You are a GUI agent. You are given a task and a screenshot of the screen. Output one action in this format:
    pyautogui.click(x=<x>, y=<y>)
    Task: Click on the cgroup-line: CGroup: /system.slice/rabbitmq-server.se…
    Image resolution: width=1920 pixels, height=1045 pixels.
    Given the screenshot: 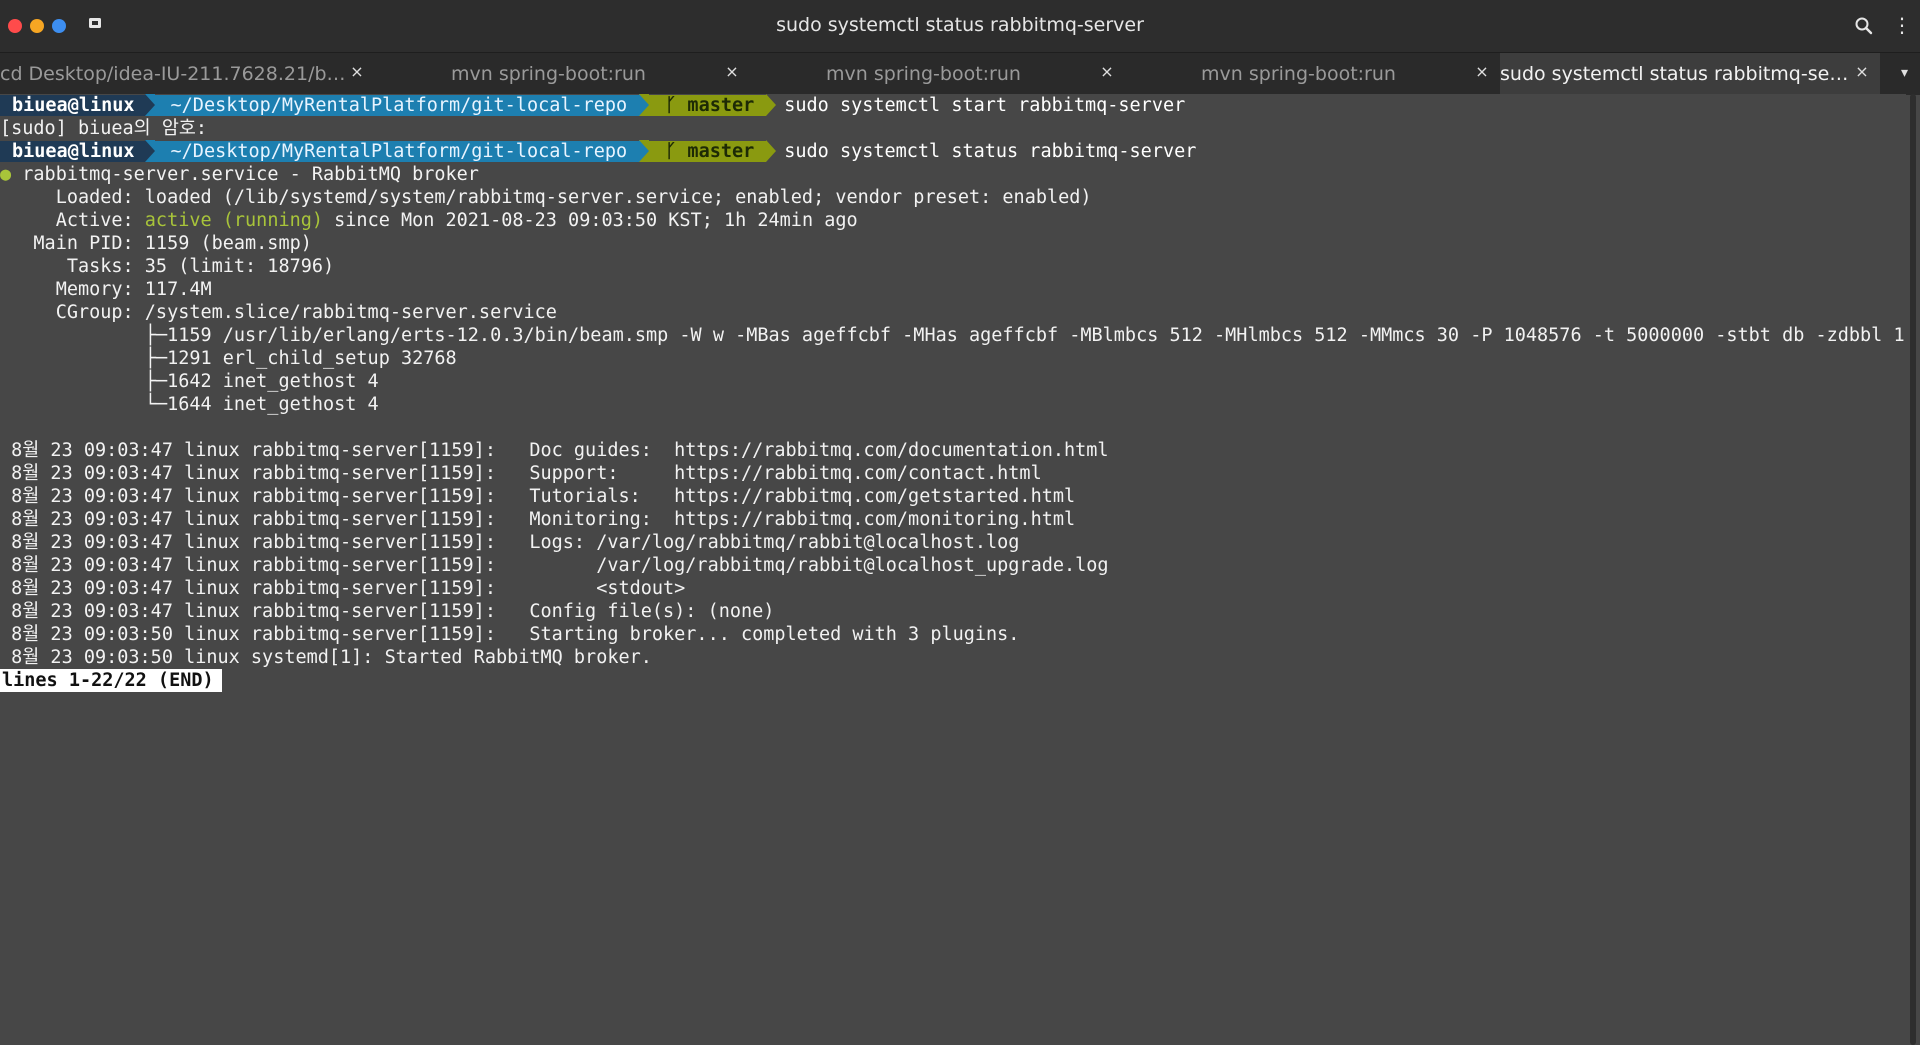 What is the action you would take?
    pyautogui.click(x=278, y=312)
    